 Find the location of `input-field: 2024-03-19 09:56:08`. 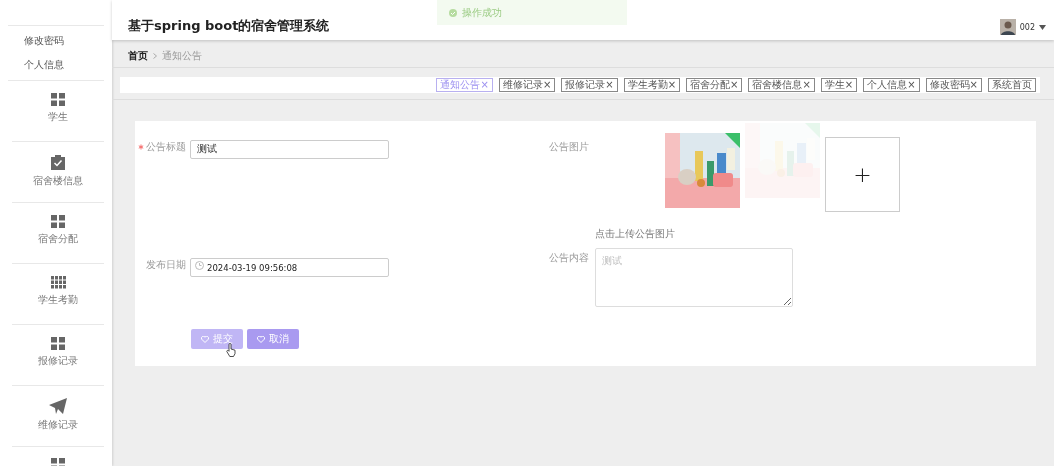

input-field: 2024-03-19 09:56:08 is located at coordinates (289, 267).